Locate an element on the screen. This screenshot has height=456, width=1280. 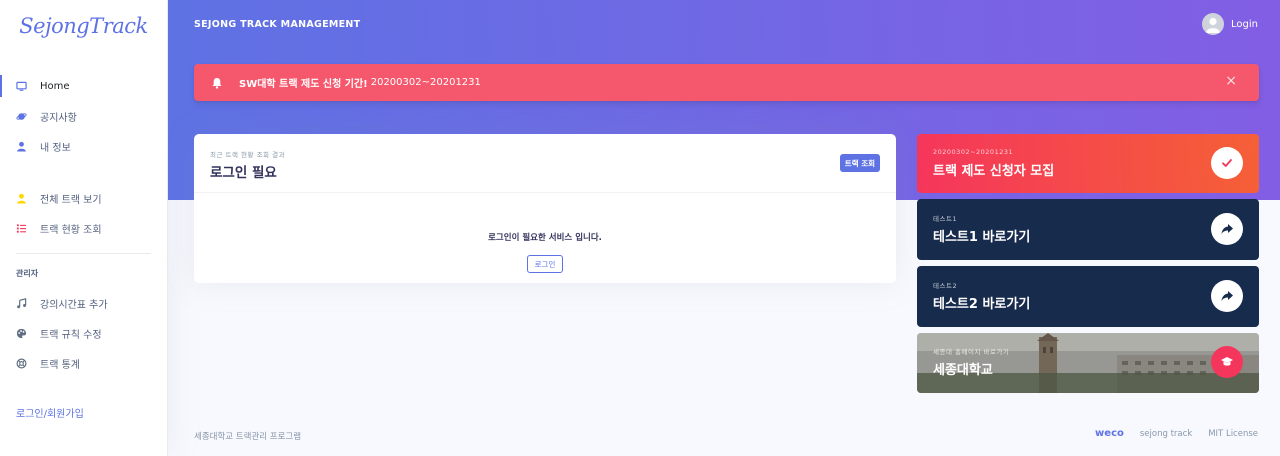
sidebar-item-label: 트랙 규칙 수정 is located at coordinates (71, 335).